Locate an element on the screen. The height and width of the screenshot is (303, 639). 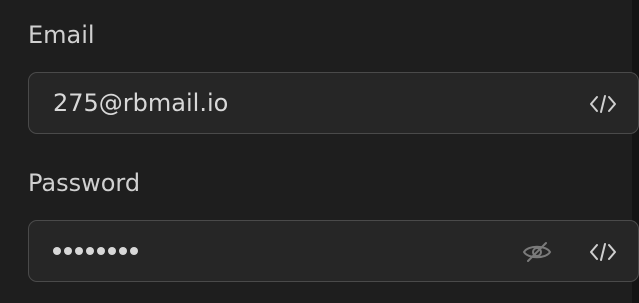
email-value: 275@rbmail.io is located at coordinates (140, 104).